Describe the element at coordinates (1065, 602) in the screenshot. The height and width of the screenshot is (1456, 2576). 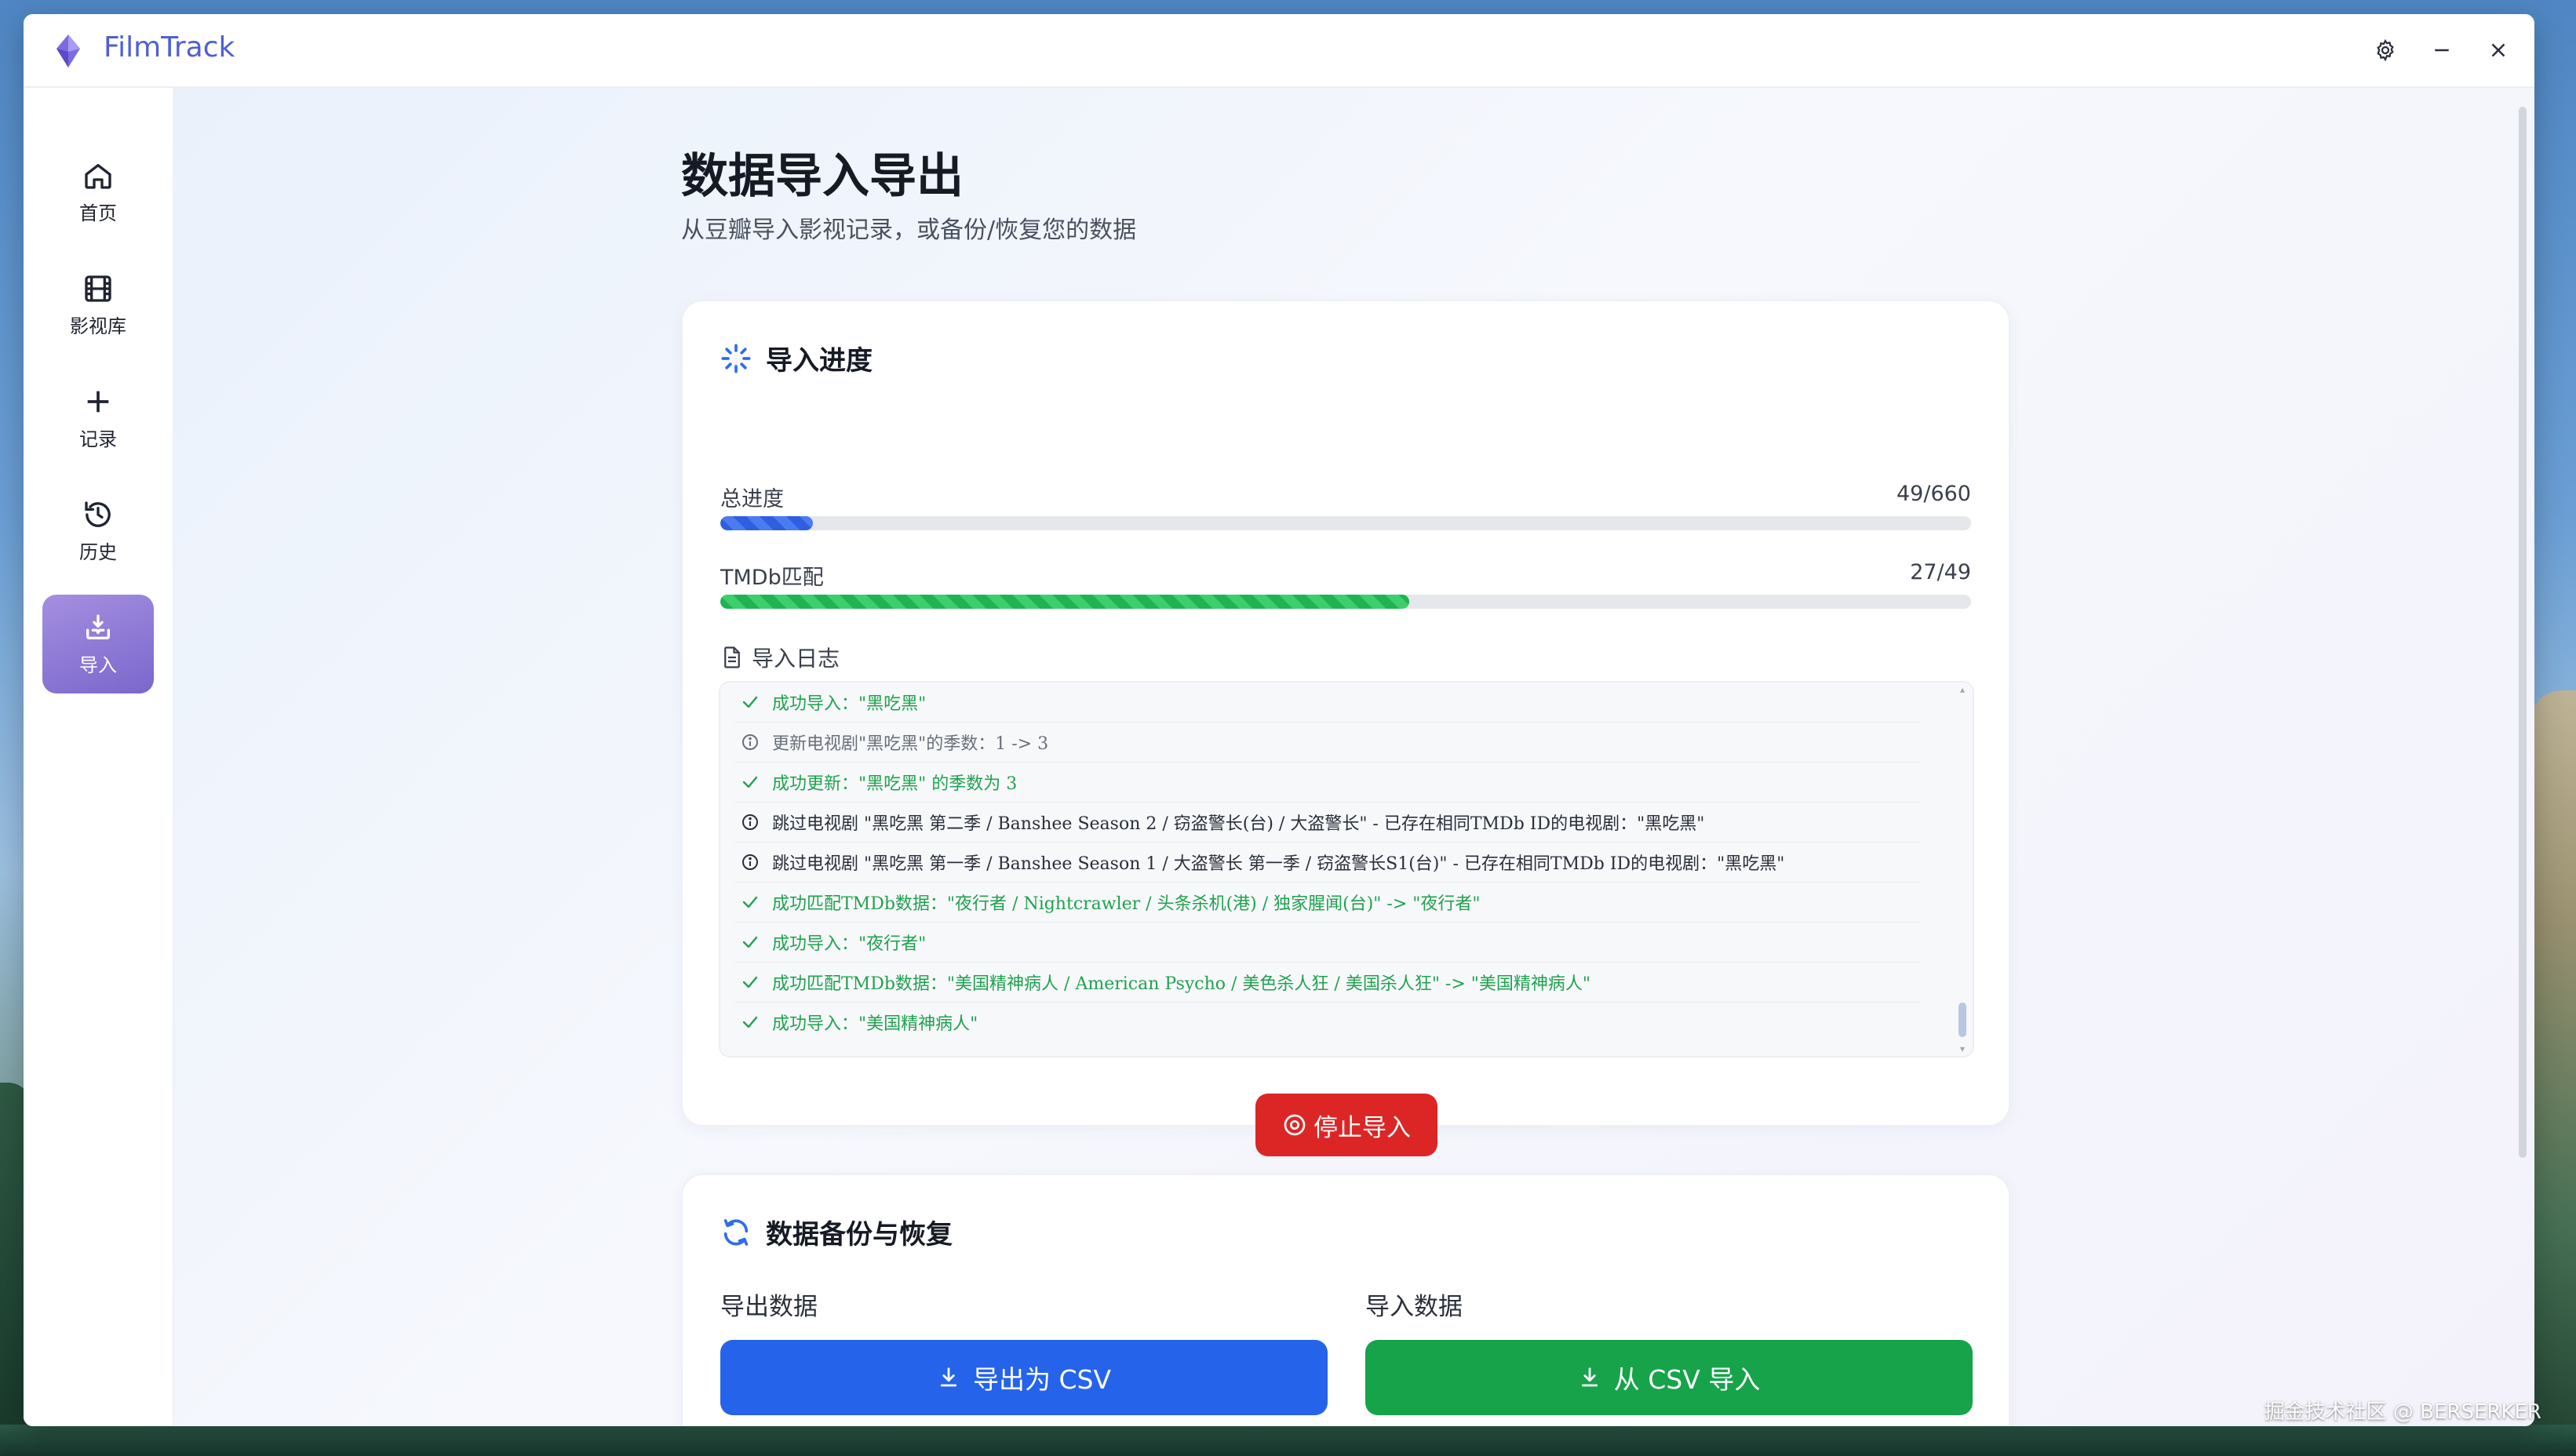
I see `tmdb-progress-fill` at that location.